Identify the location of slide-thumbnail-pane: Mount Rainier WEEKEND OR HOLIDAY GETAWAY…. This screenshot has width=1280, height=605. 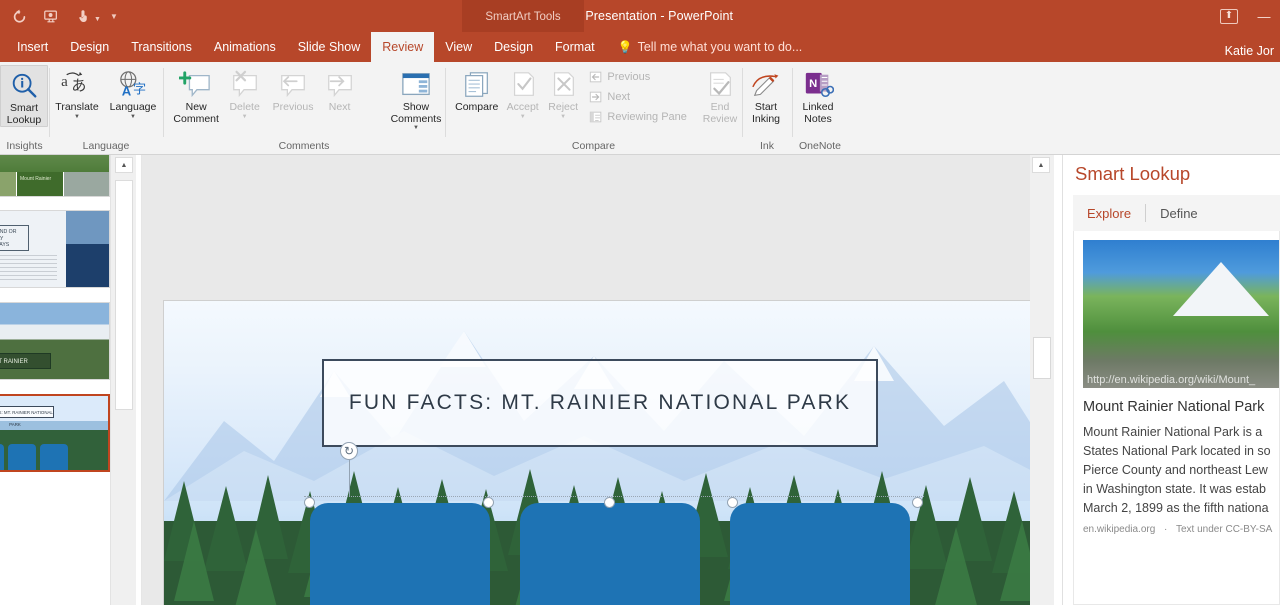
(55, 380).